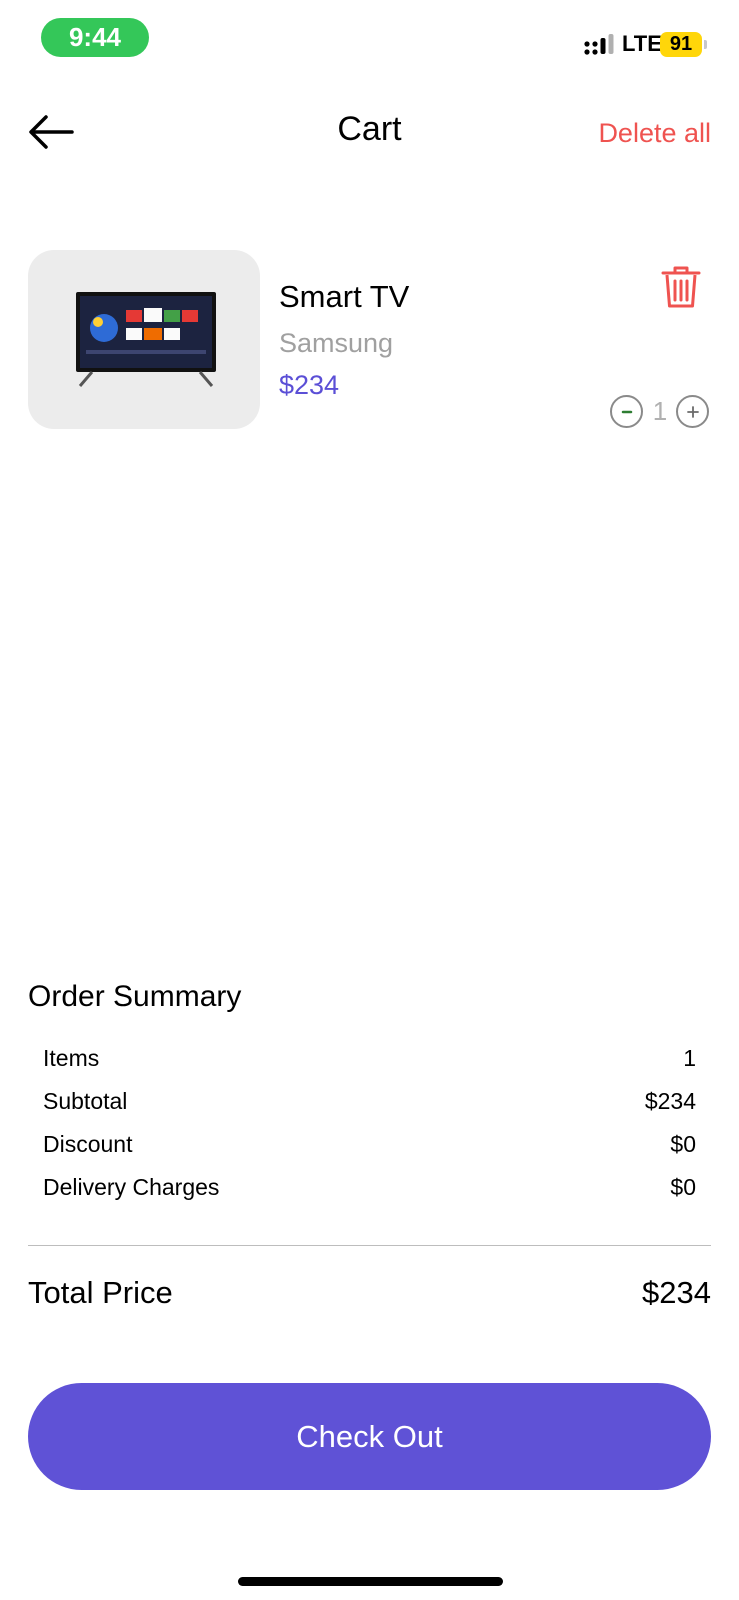 Image resolution: width=739 pixels, height=1600 pixels. I want to click on summary-label: Subtotal, so click(85, 1101).